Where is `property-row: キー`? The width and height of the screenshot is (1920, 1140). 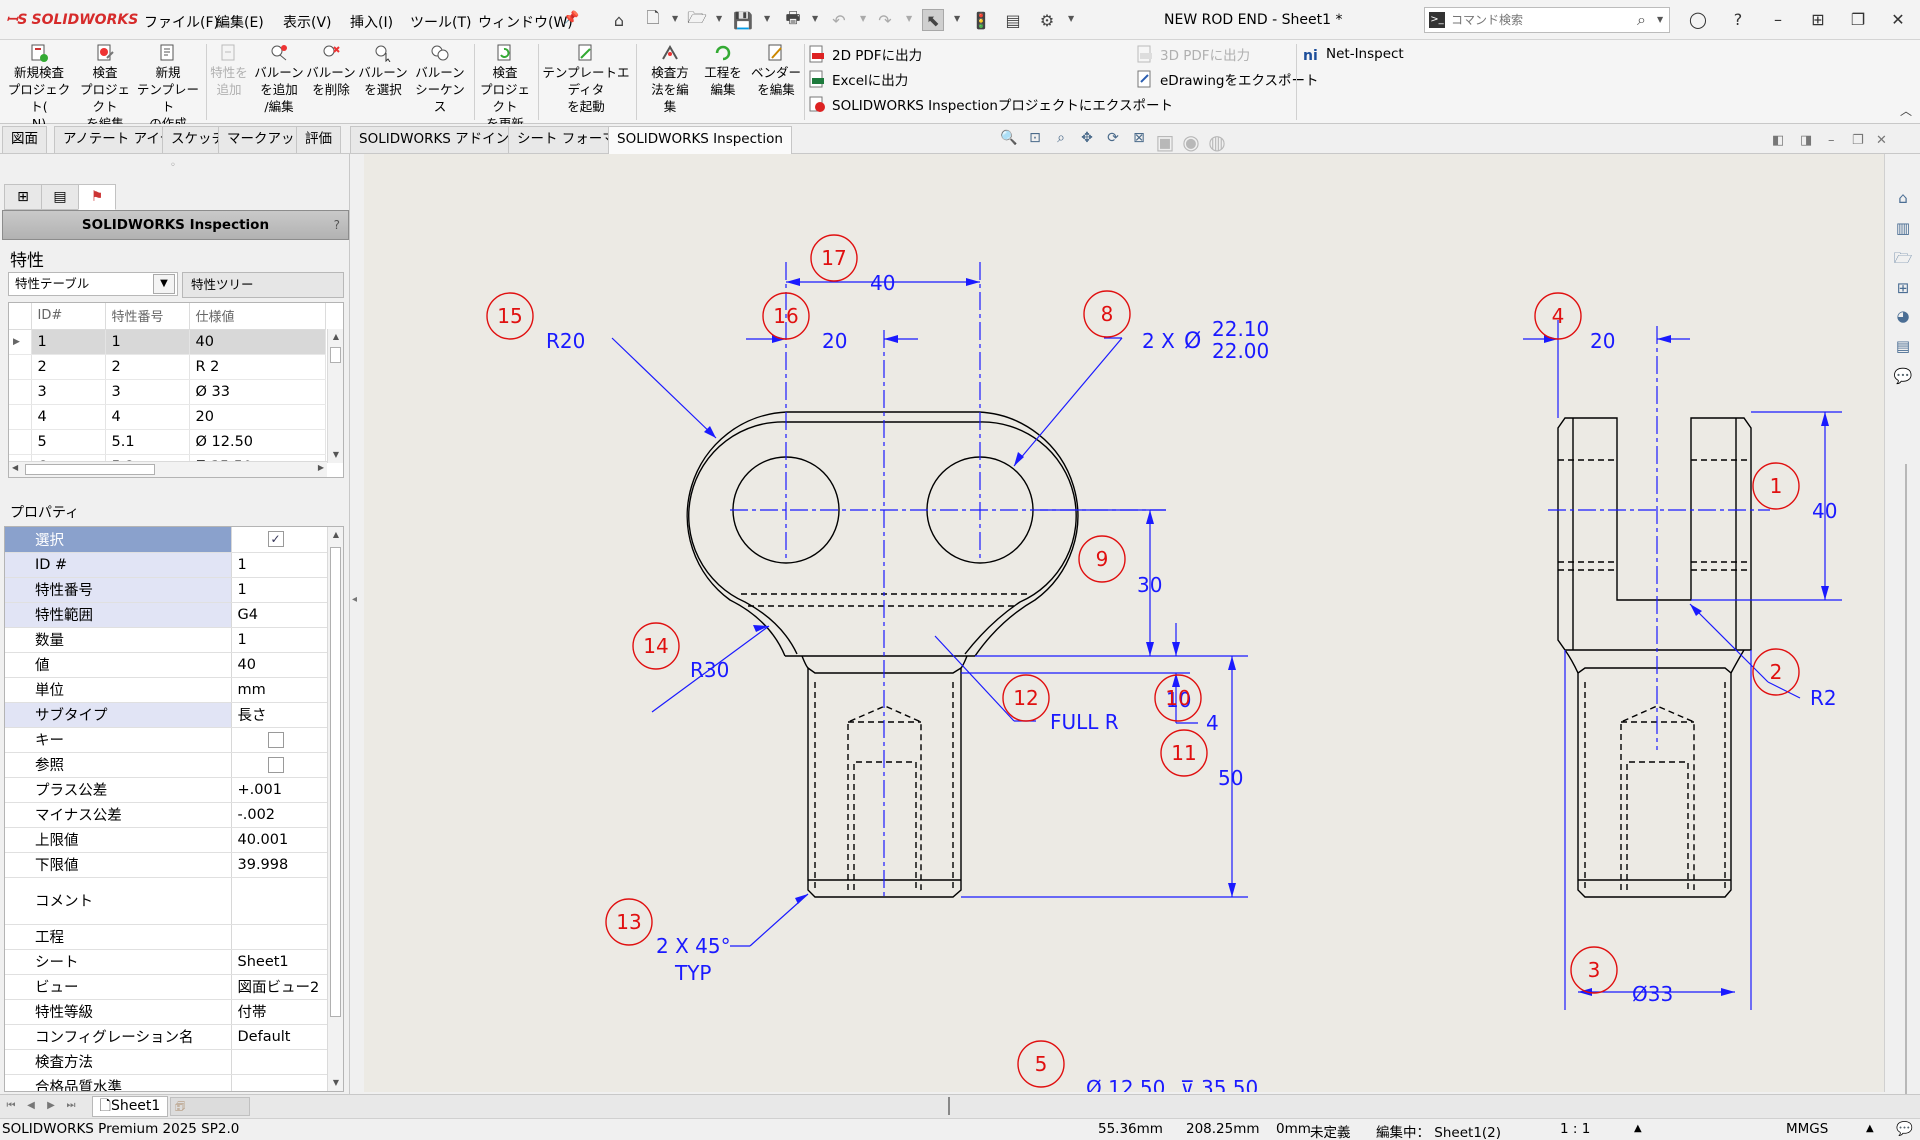 property-row: キー is located at coordinates (166, 740).